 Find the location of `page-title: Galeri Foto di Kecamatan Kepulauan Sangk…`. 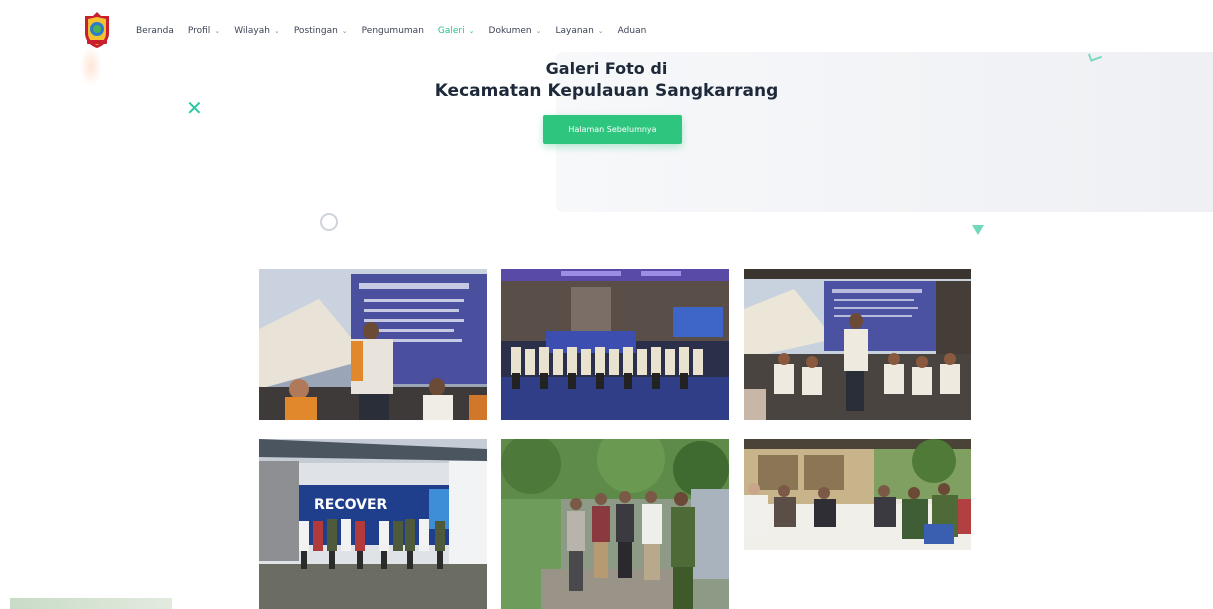

page-title: Galeri Foto di Kecamatan Kepulauan Sangk… is located at coordinates (606, 80).